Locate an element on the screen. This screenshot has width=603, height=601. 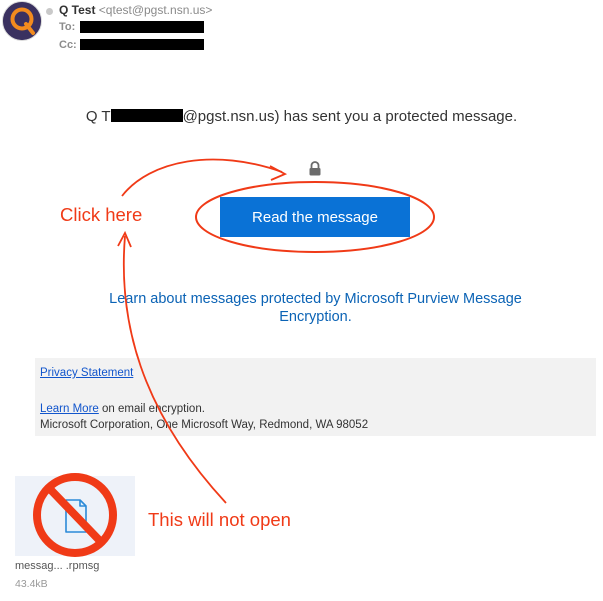
click-arrowhead is located at coordinates (278, 173).